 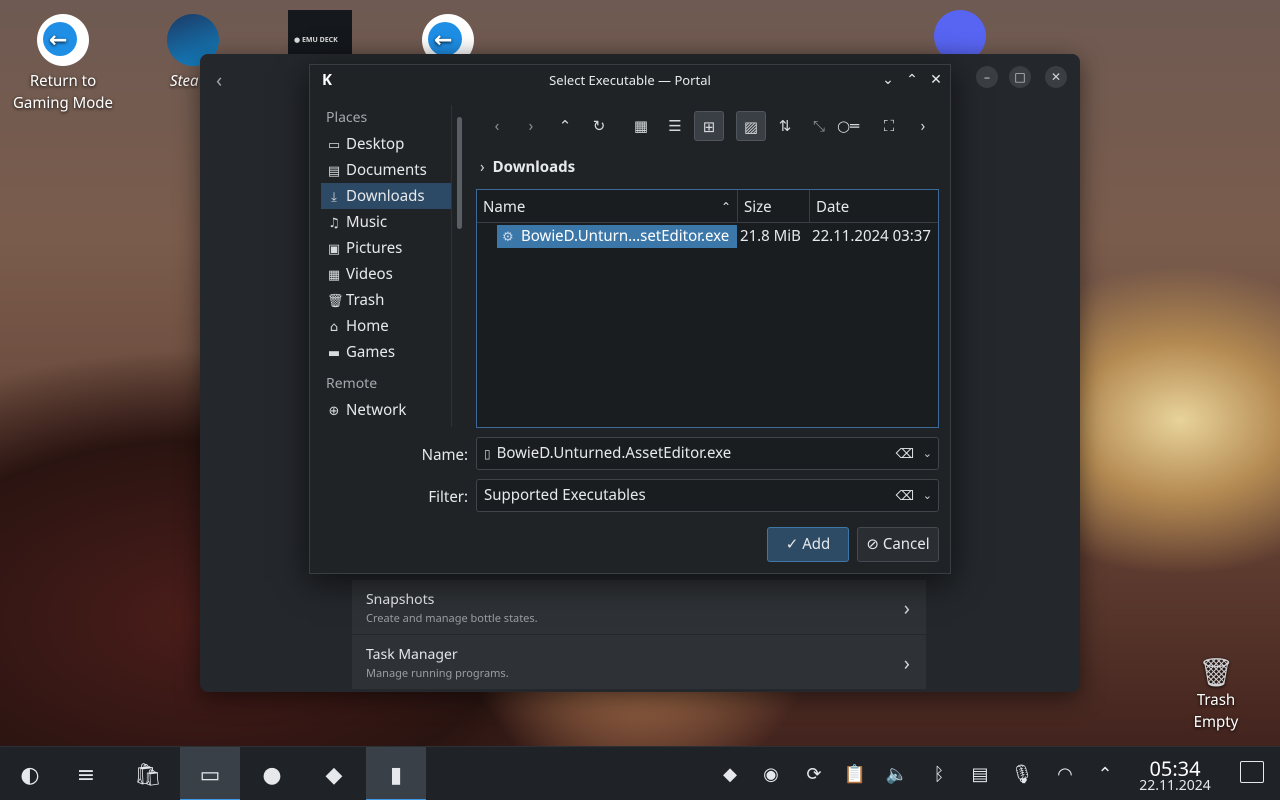 I want to click on back-arrow-icon: ←, so click(x=63, y=40).